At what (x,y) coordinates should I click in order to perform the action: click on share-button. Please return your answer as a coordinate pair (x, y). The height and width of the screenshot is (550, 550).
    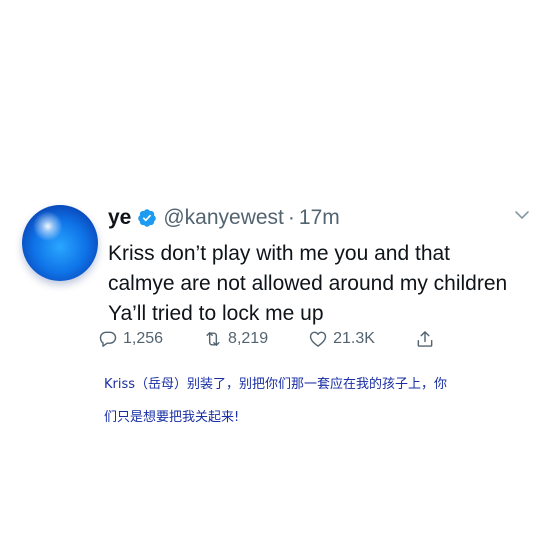
    Looking at the image, I should click on (427, 339).